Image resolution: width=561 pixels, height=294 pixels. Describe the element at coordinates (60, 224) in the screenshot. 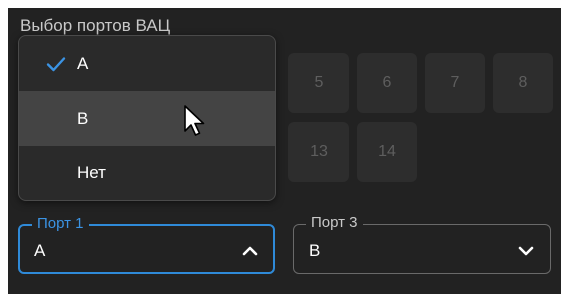

I see `port1-legend: Порт 1` at that location.